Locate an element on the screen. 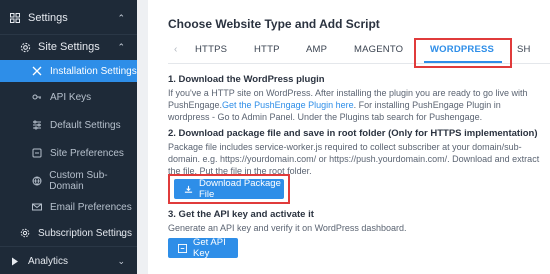 This screenshot has width=550, height=274. key-box-icon is located at coordinates (182, 248).